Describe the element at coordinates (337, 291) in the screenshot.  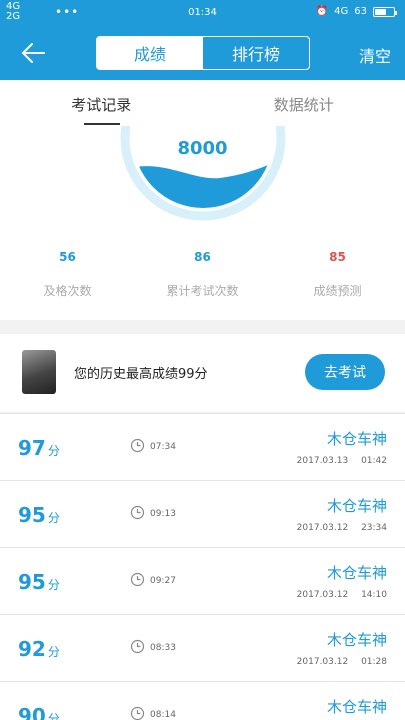
I see `stat-label: 成绩预测` at that location.